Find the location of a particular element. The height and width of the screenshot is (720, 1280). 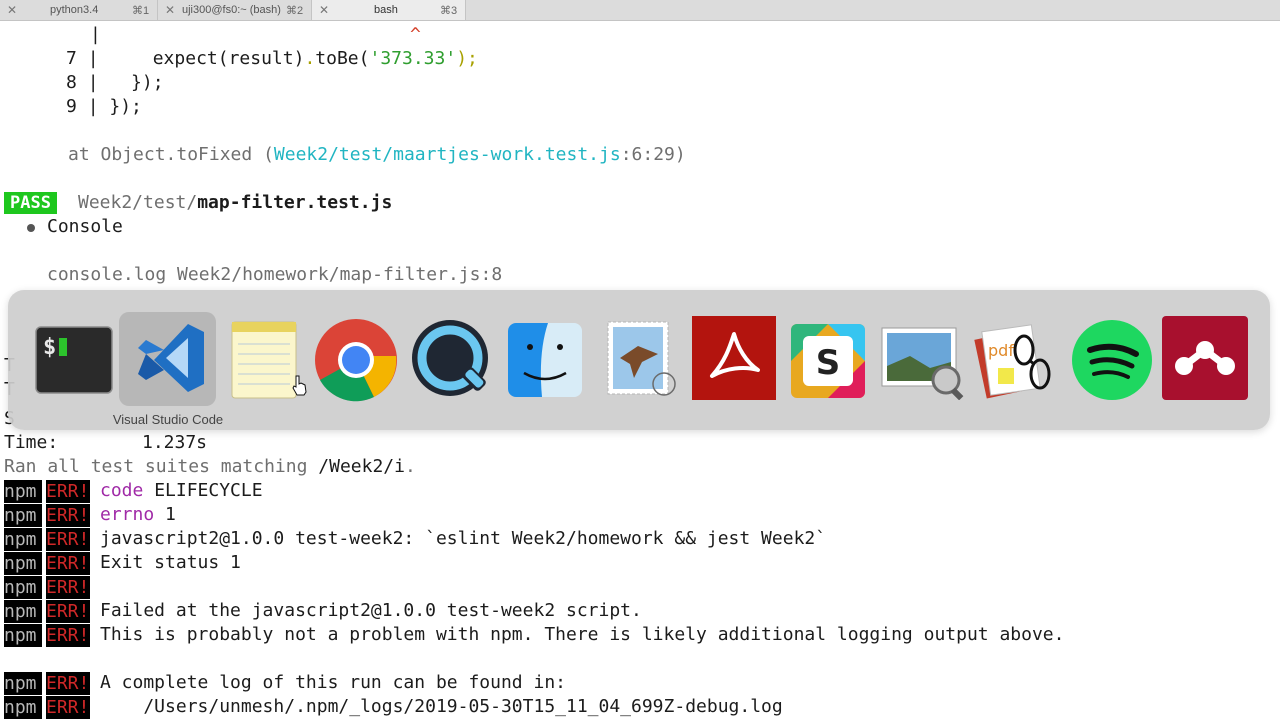

stack-file-link: Week2/test/maartjes-work.test.js is located at coordinates (447, 154).